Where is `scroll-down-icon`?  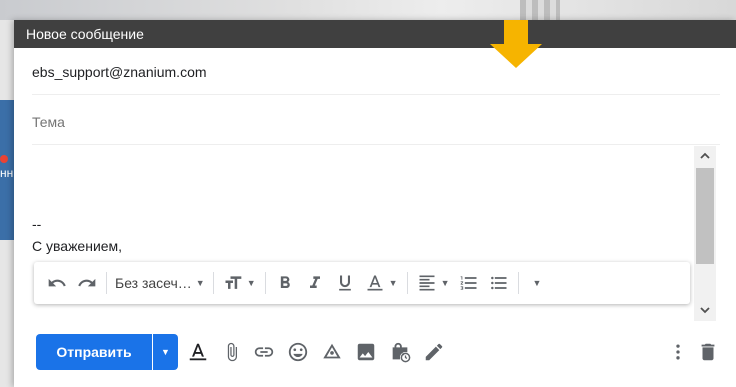
scroll-down-icon is located at coordinates (705, 310).